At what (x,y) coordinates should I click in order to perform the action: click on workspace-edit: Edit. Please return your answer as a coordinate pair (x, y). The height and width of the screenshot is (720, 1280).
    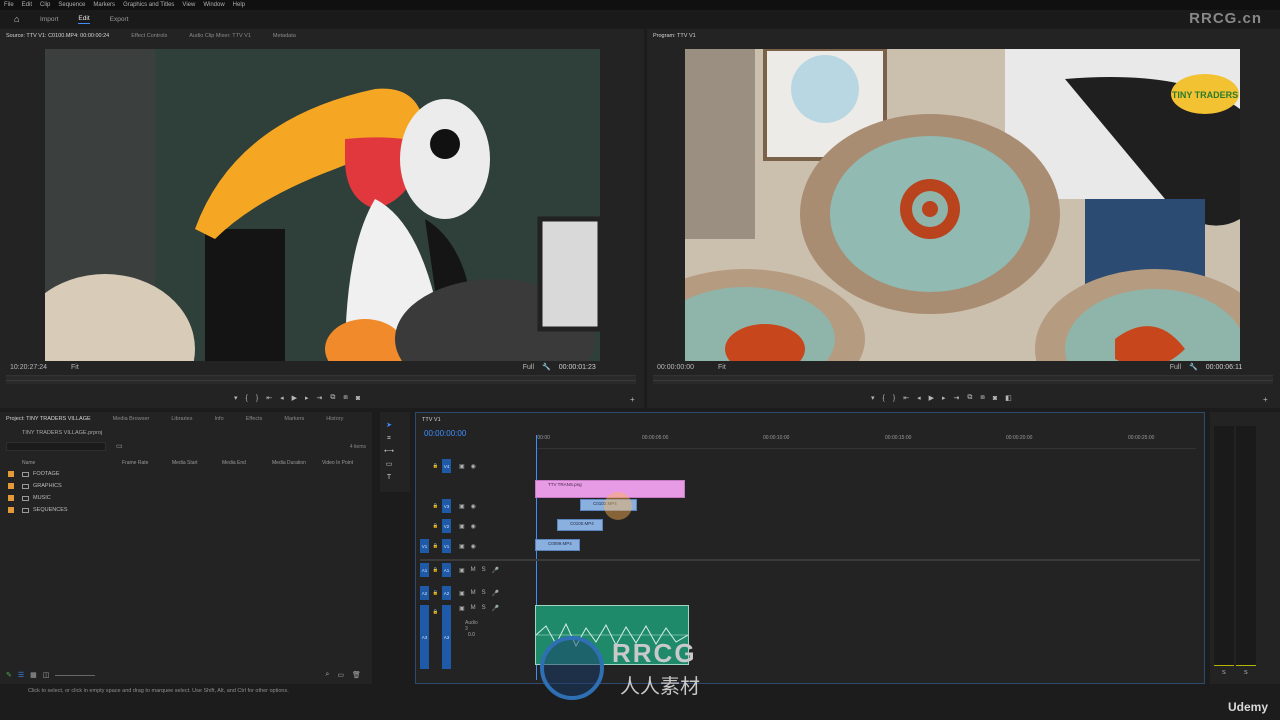
    Looking at the image, I should click on (84, 19).